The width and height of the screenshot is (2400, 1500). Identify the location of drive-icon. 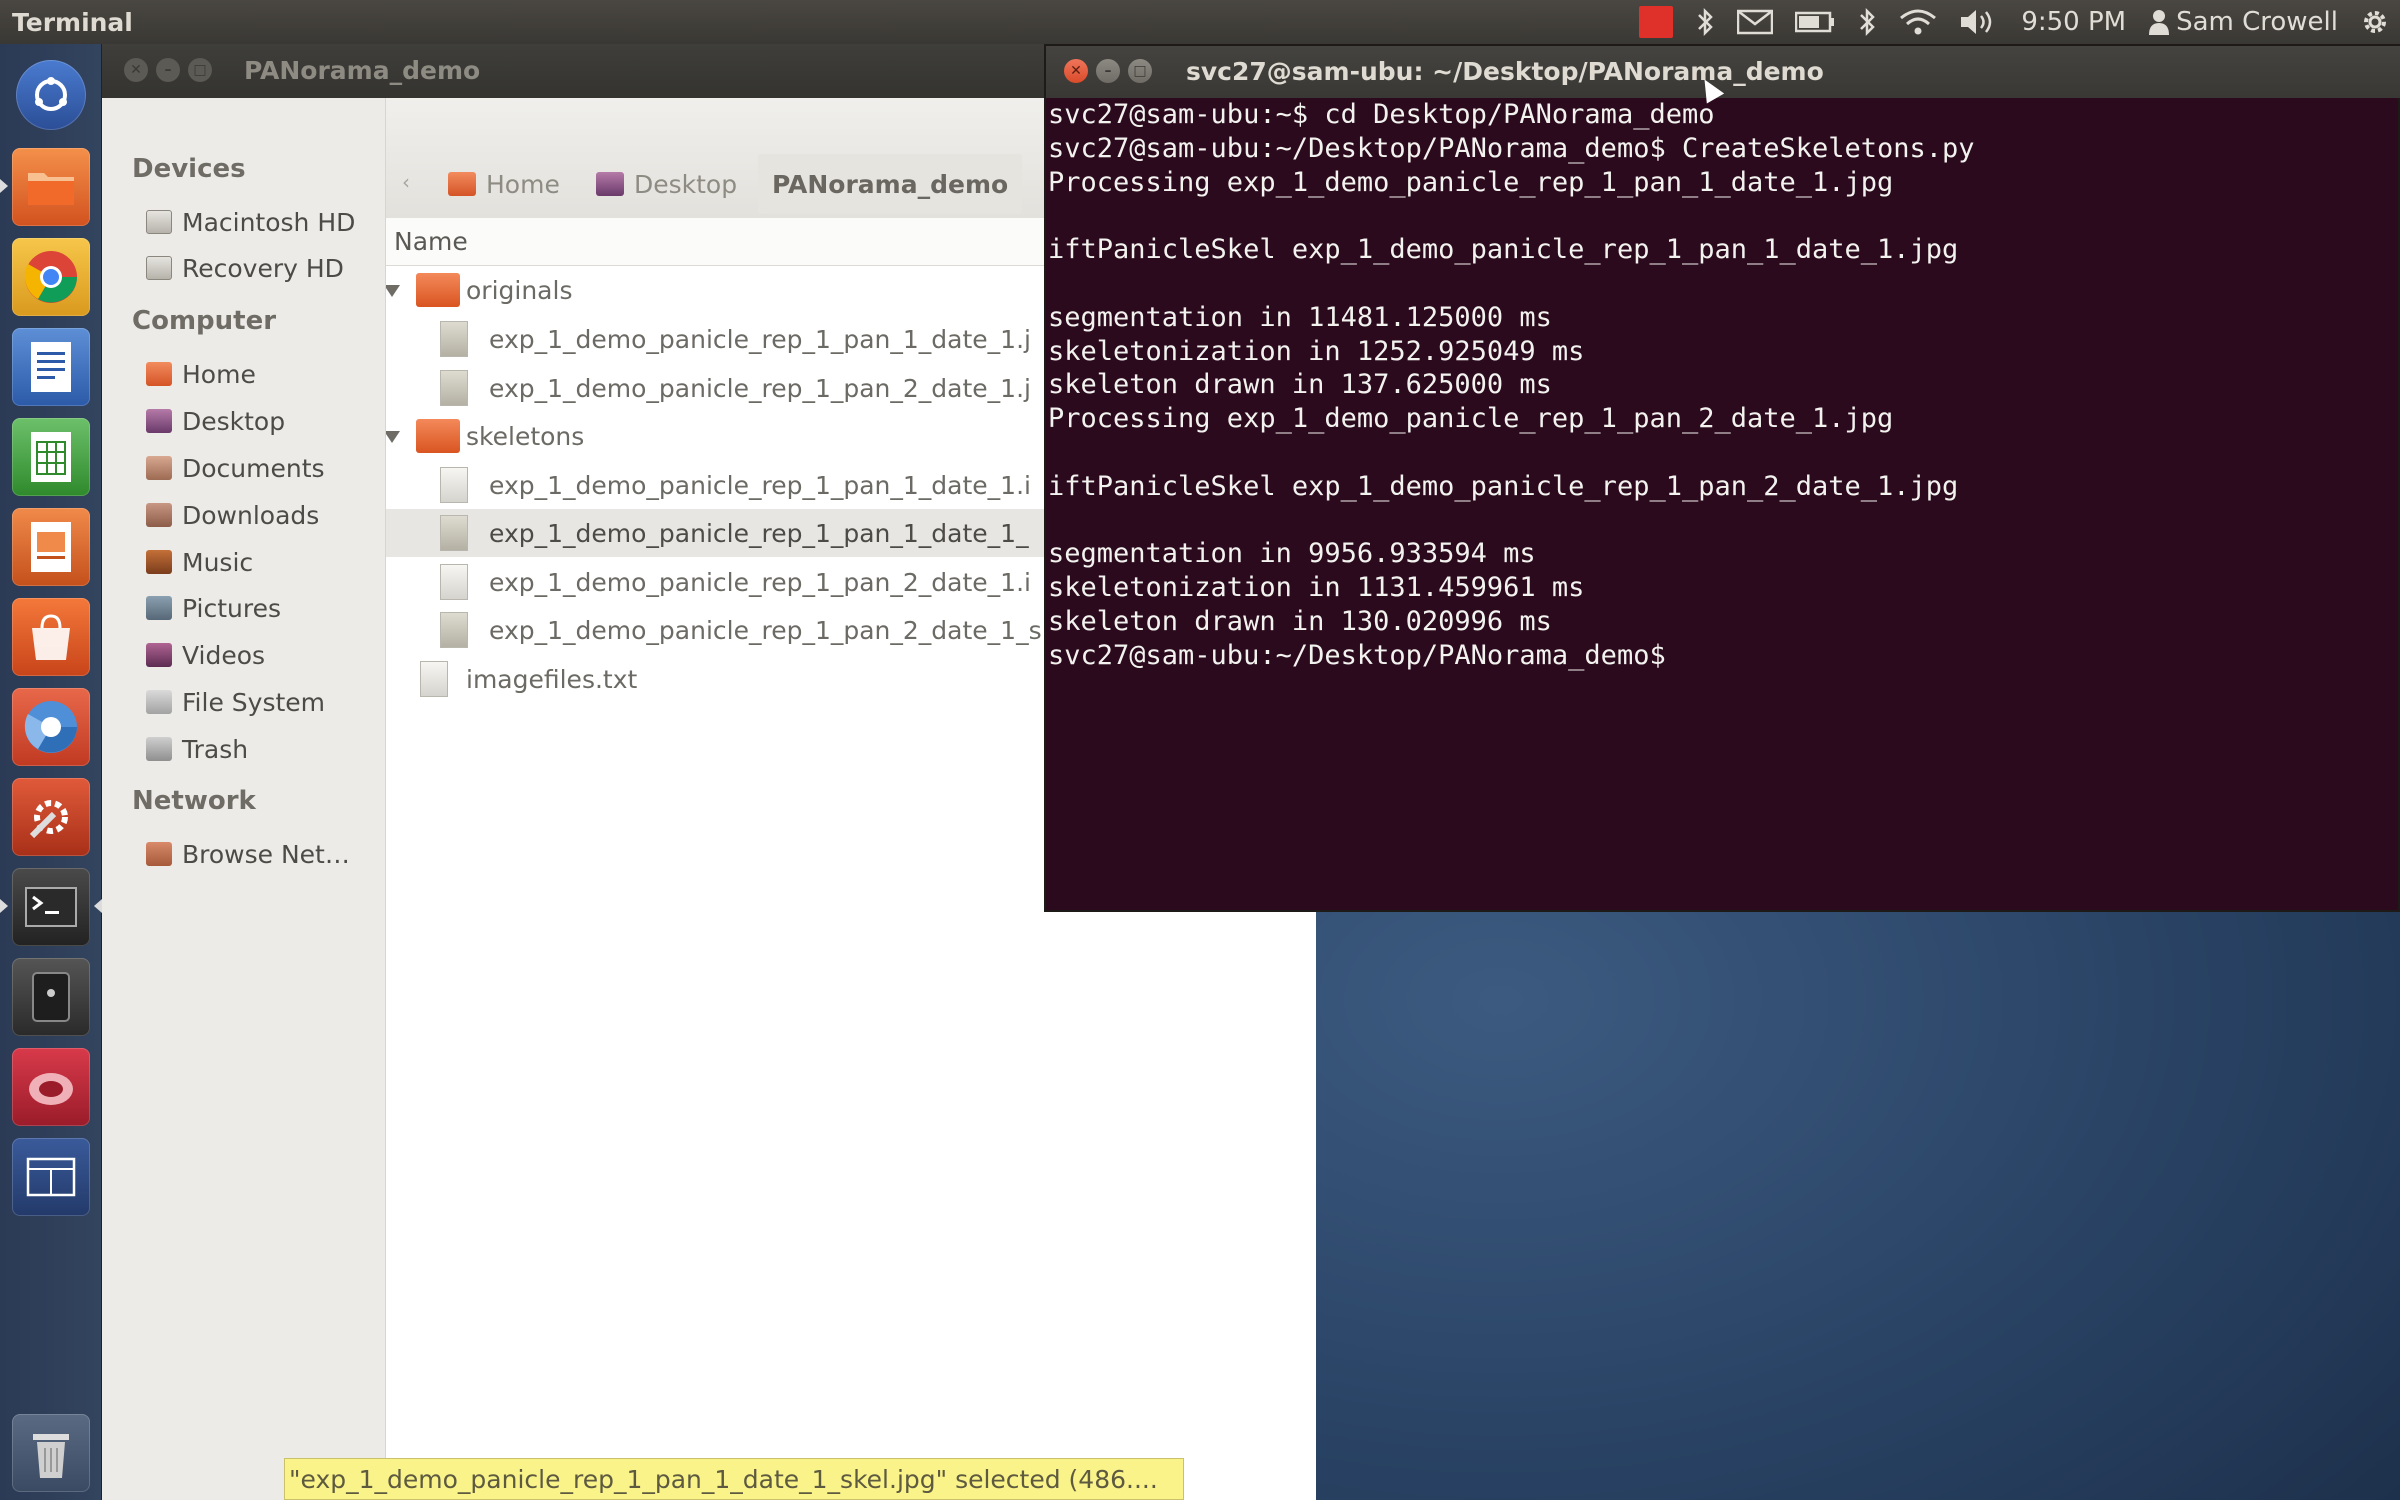
(159, 268).